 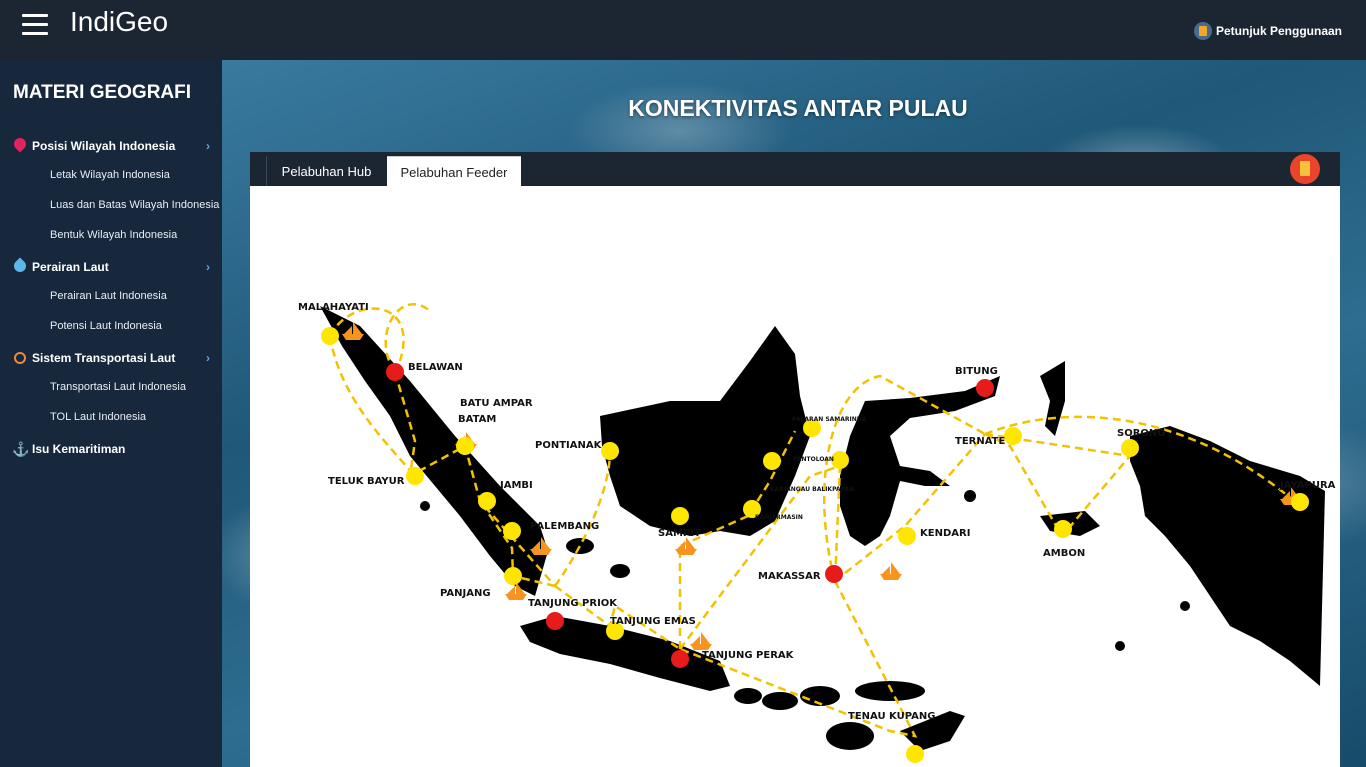 I want to click on island-sulawesi, so click(x=920, y=461).